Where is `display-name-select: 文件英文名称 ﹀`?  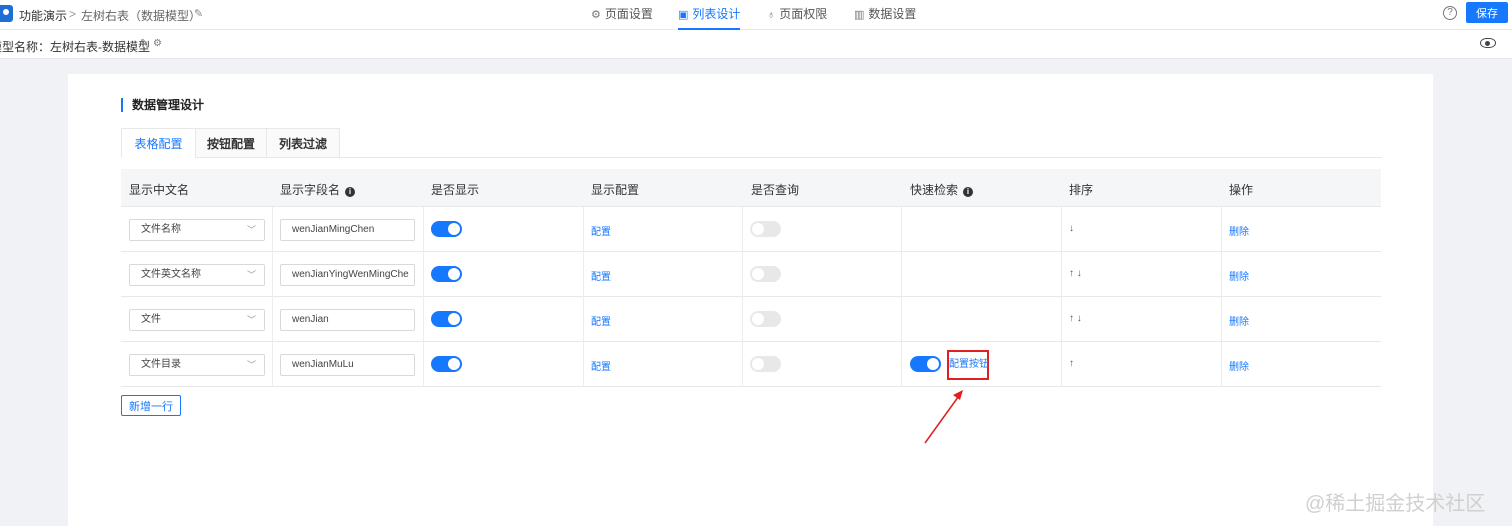 display-name-select: 文件英文名称 ﹀ is located at coordinates (197, 275).